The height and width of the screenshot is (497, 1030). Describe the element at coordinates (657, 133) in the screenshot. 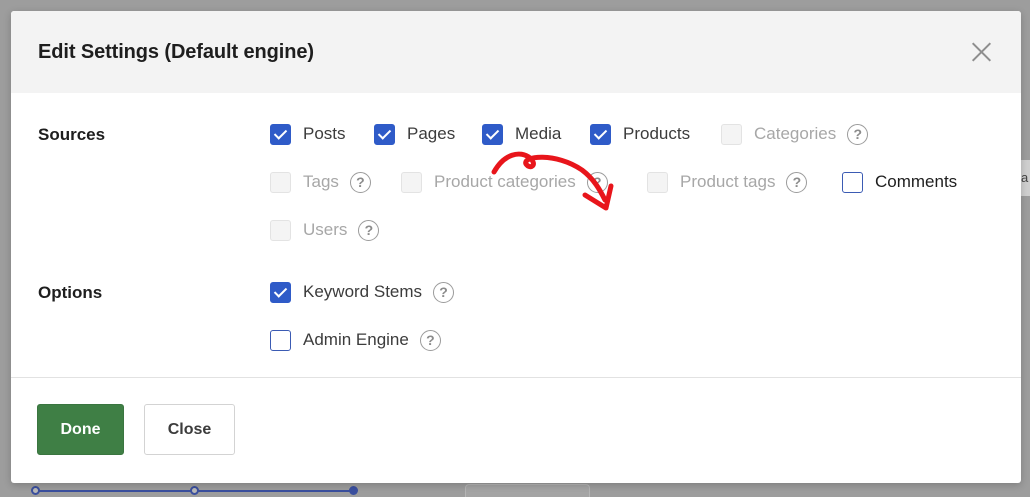

I see `source-option-label: Products` at that location.